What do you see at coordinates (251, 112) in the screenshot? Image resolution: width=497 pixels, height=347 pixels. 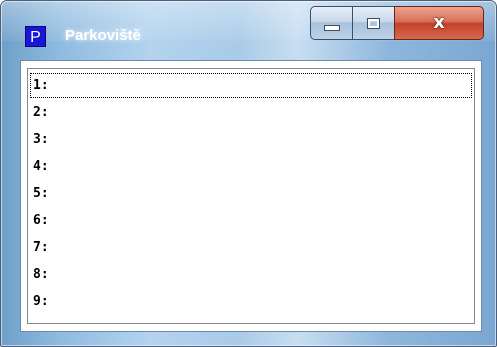 I see `list-item: 2:` at bounding box center [251, 112].